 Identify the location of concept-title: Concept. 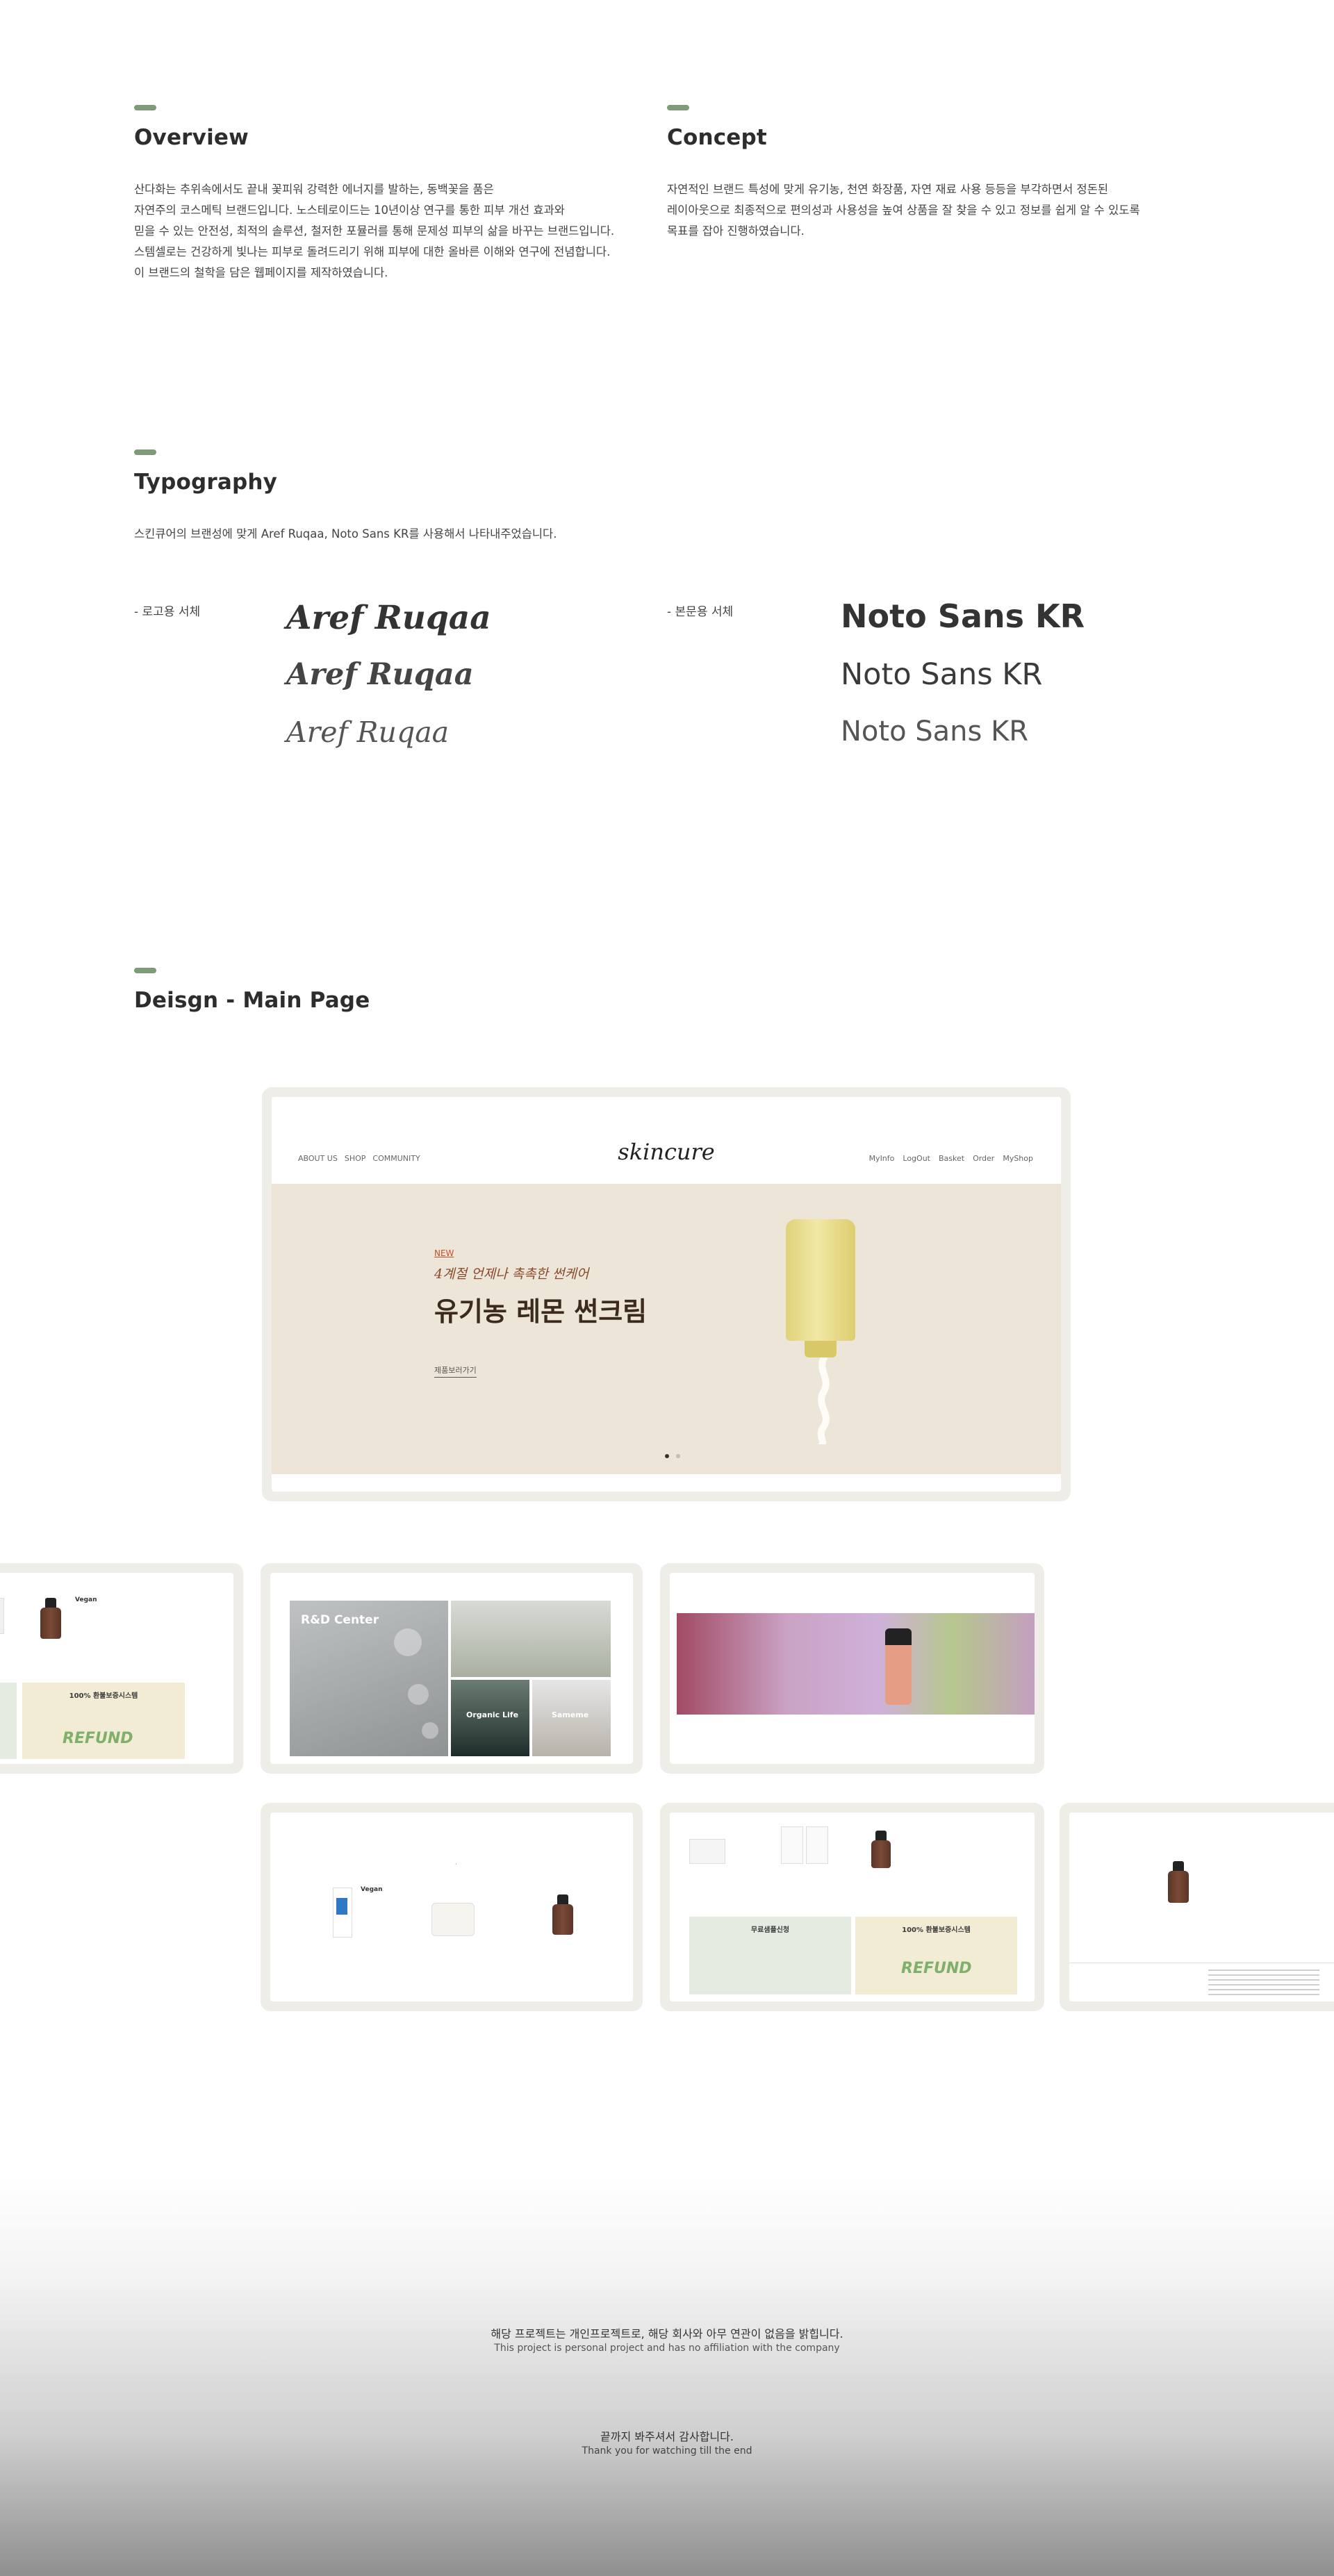
(717, 138).